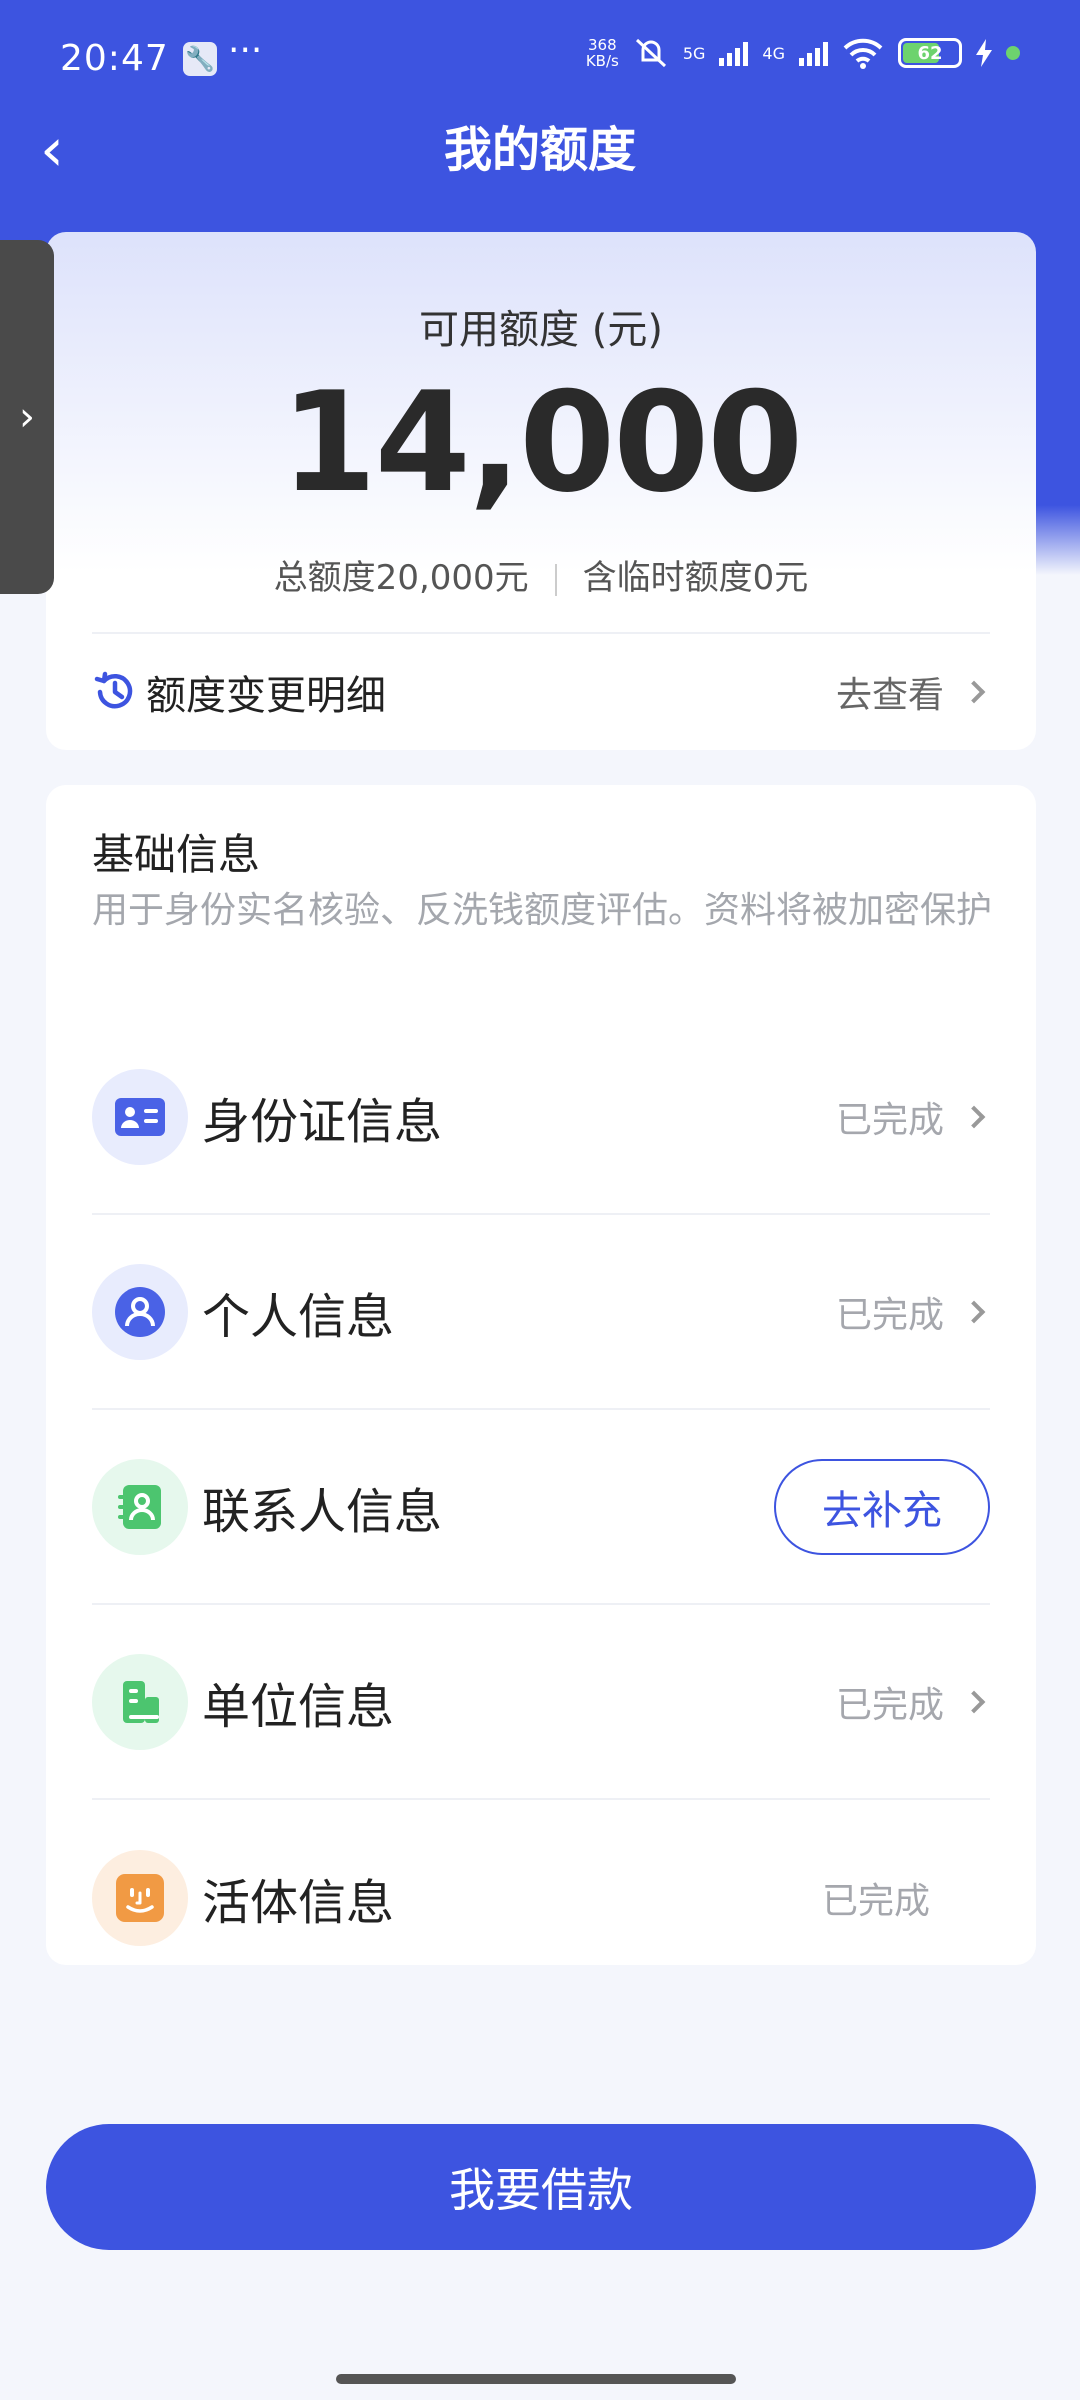 The width and height of the screenshot is (1080, 2400). I want to click on available-limit-label: 可用额度 (元), so click(541, 330).